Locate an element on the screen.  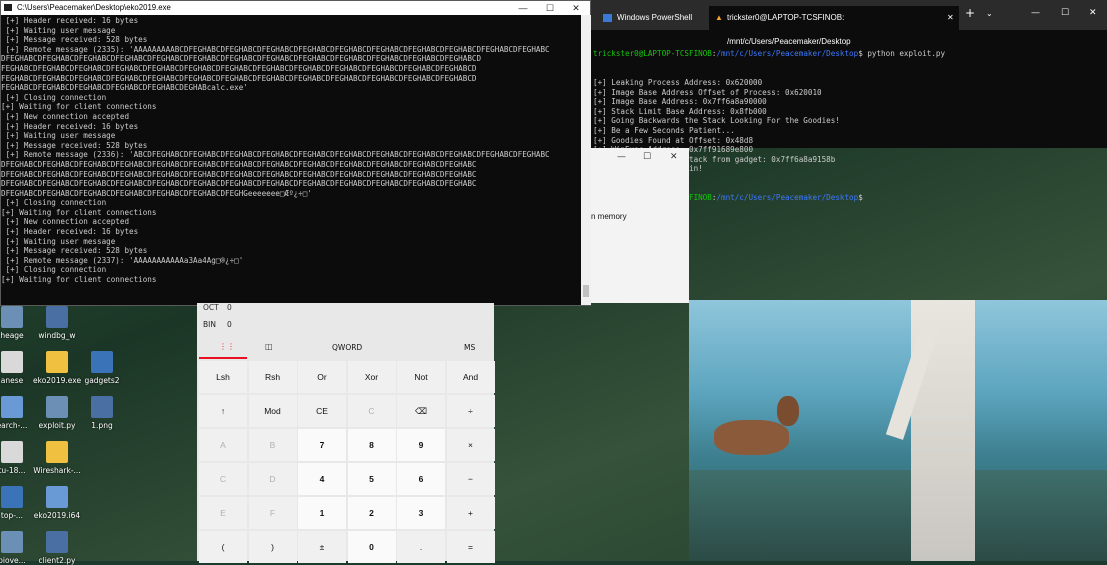
word-size-button: QWORD is located at coordinates (347, 347).